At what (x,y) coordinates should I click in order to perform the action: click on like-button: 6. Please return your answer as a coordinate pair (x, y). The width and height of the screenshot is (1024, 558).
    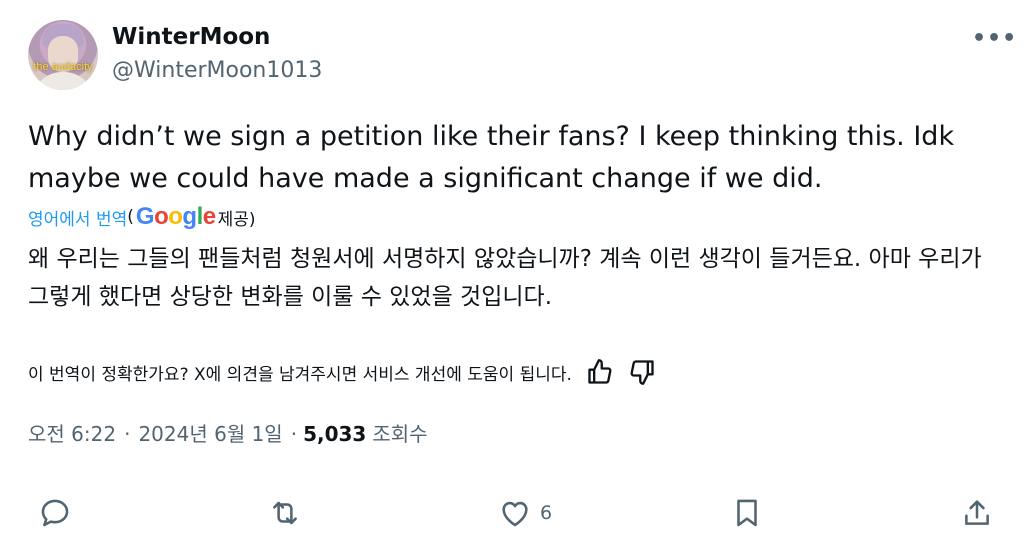
    Looking at the image, I should click on (525, 513).